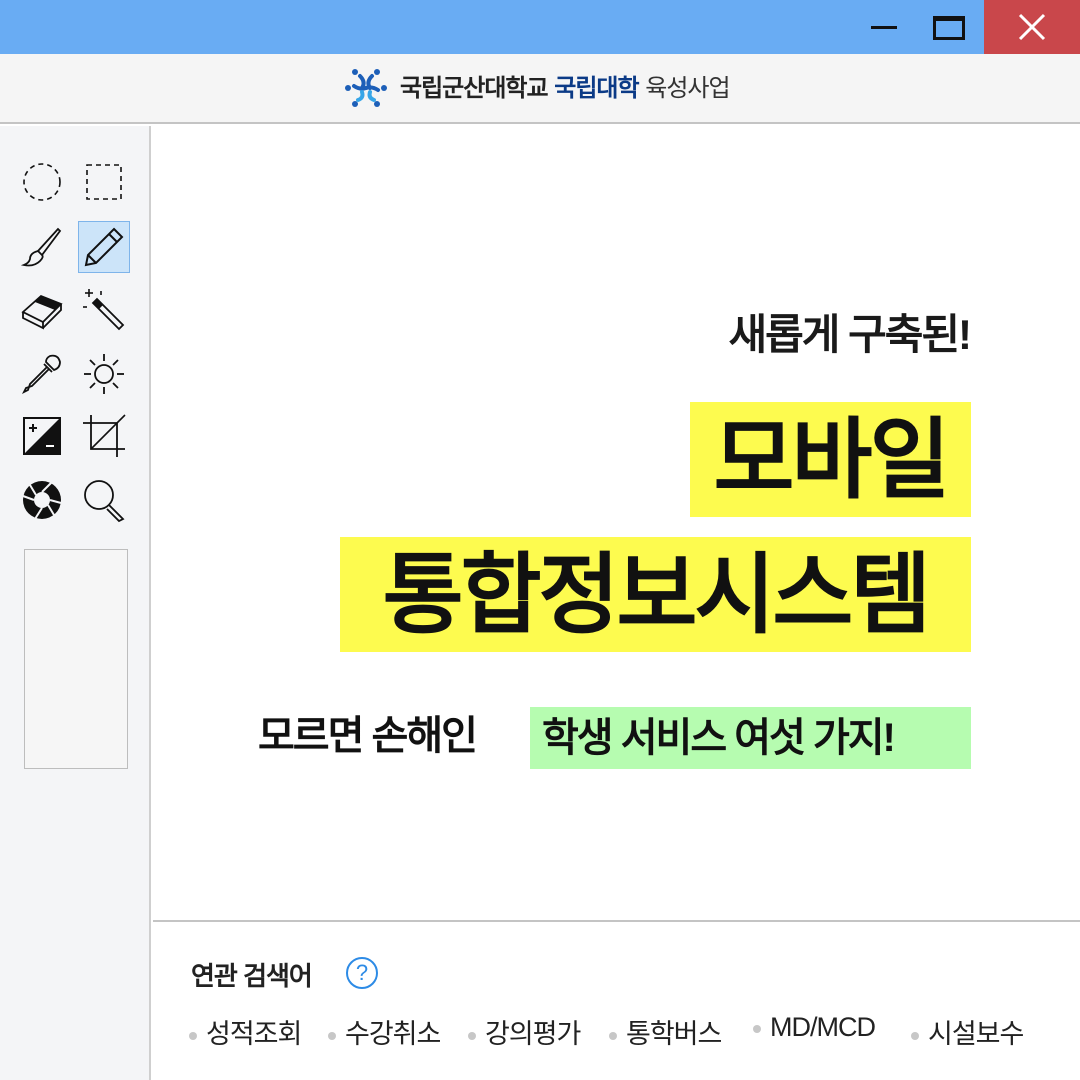 The image size is (1080, 1080). I want to click on exposure-icon, so click(42, 436).